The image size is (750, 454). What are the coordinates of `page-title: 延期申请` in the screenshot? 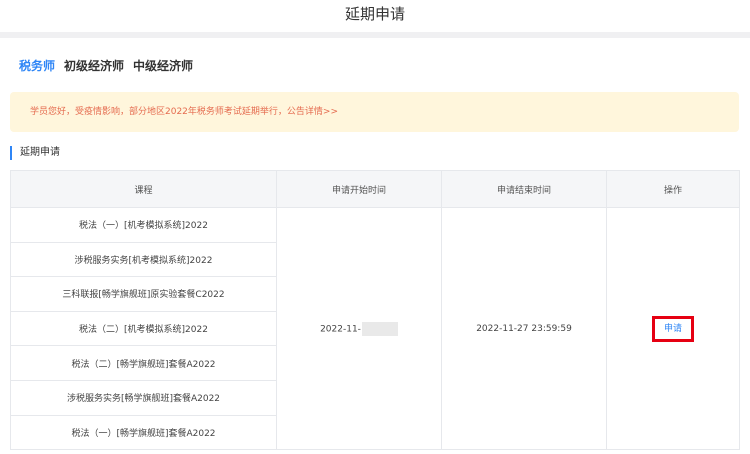 It's located at (374, 14).